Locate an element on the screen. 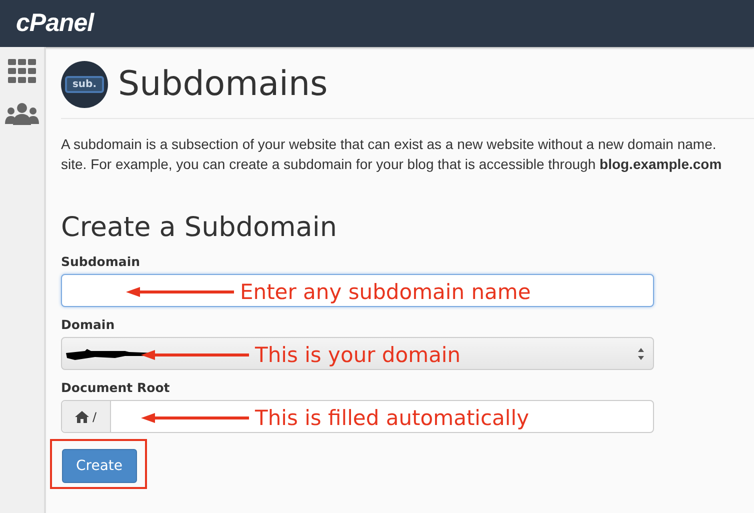 This screenshot has height=513, width=754. description-text: site. For example, you can create a subdomain for your blog that is accessible through blog.example.com is located at coordinates (392, 164).